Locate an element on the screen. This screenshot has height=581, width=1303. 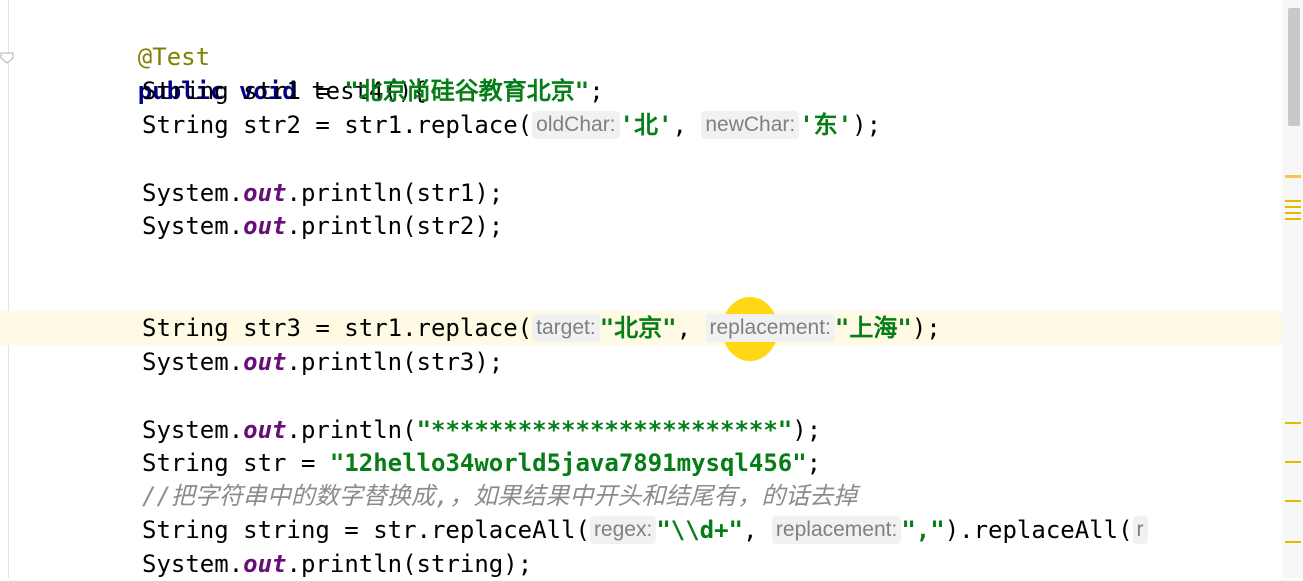
char-literal: '东' is located at coordinates (826, 125).